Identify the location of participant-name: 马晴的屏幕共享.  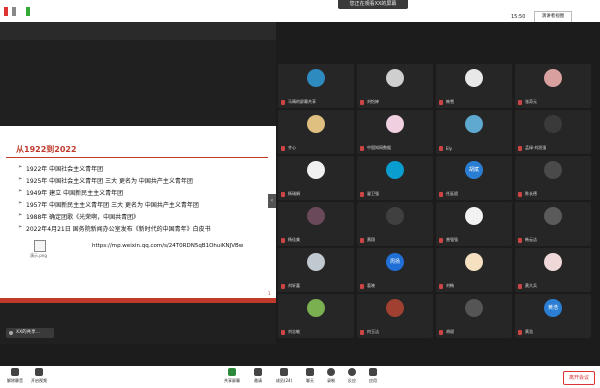
(302, 101).